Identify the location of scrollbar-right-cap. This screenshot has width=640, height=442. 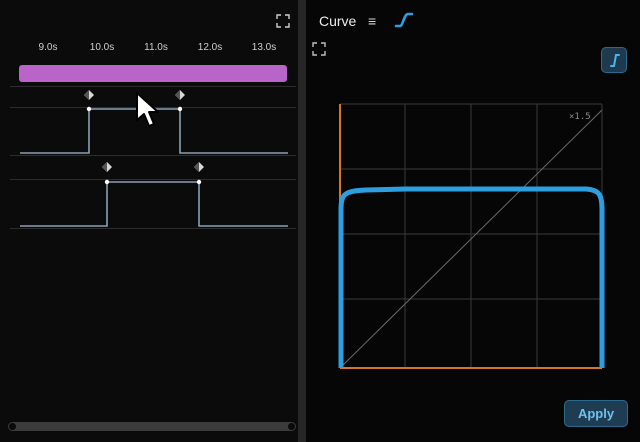
(291, 426).